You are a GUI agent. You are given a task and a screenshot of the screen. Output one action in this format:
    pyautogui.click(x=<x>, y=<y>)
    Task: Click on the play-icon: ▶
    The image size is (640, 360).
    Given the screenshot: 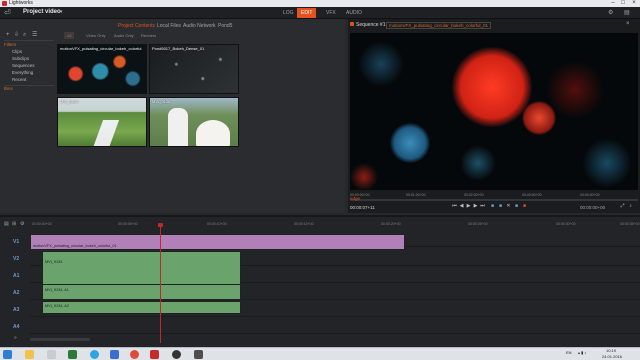 What is the action you would take?
    pyautogui.click(x=468, y=206)
    